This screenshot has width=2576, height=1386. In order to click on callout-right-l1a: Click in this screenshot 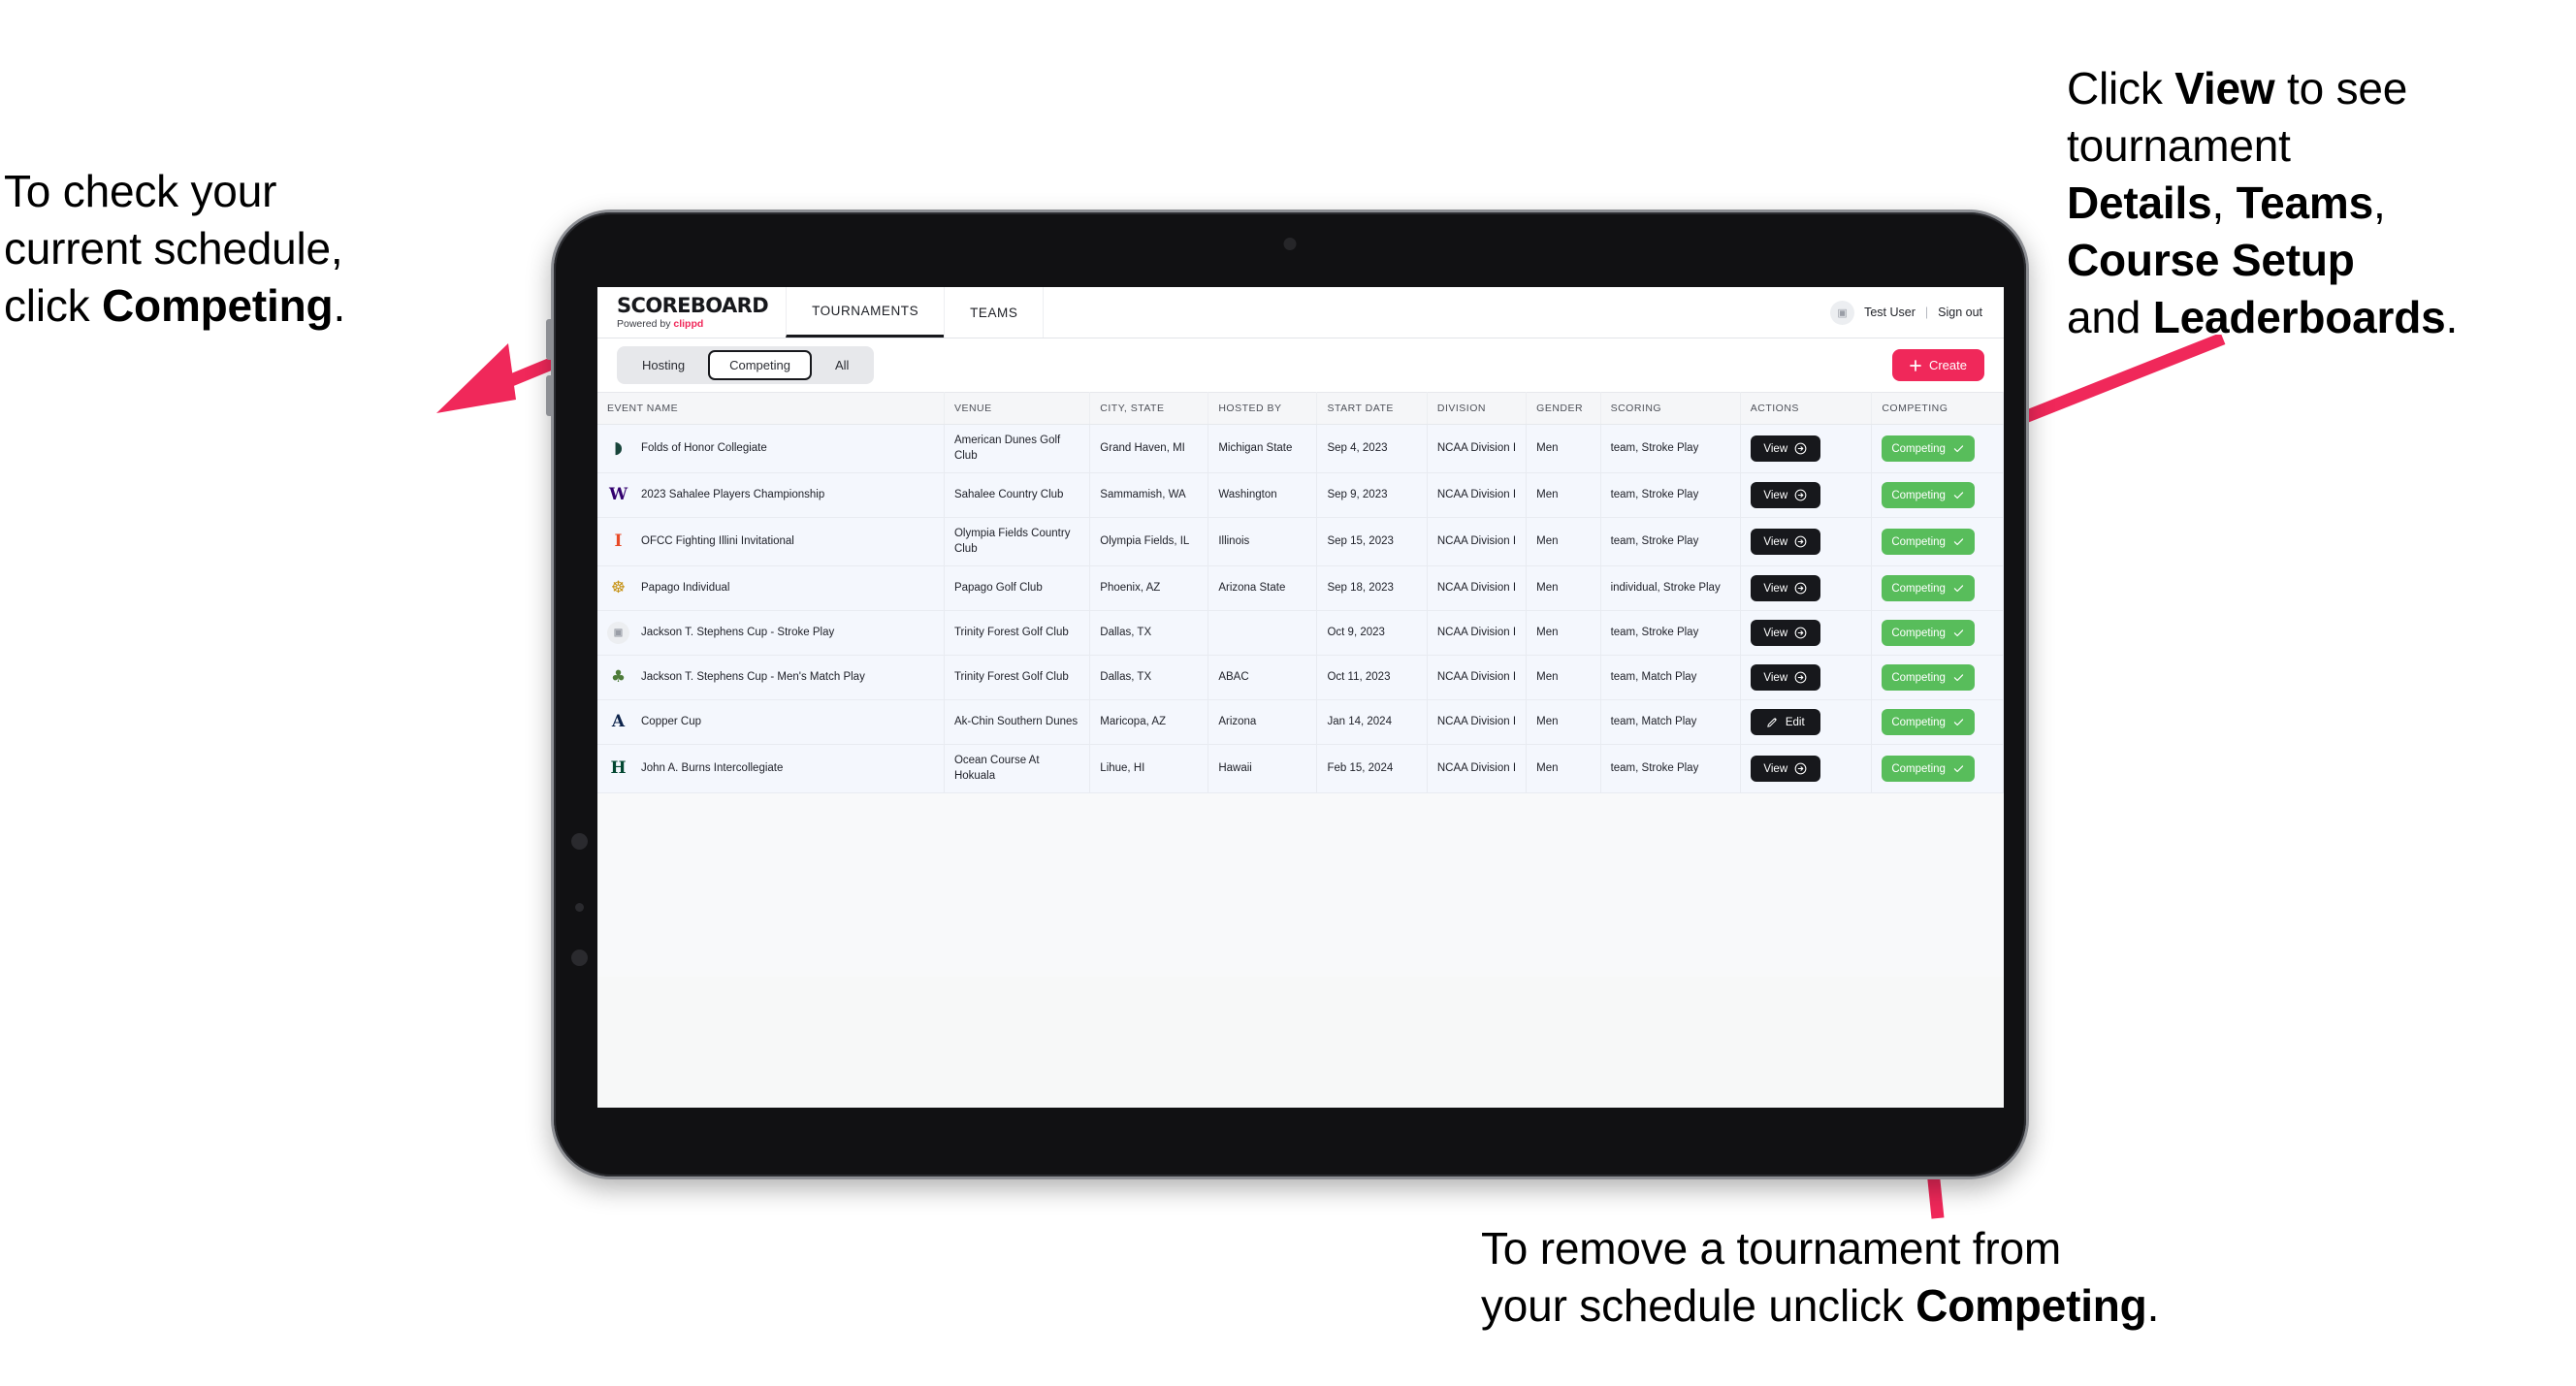, I will do `click(2121, 88)`.